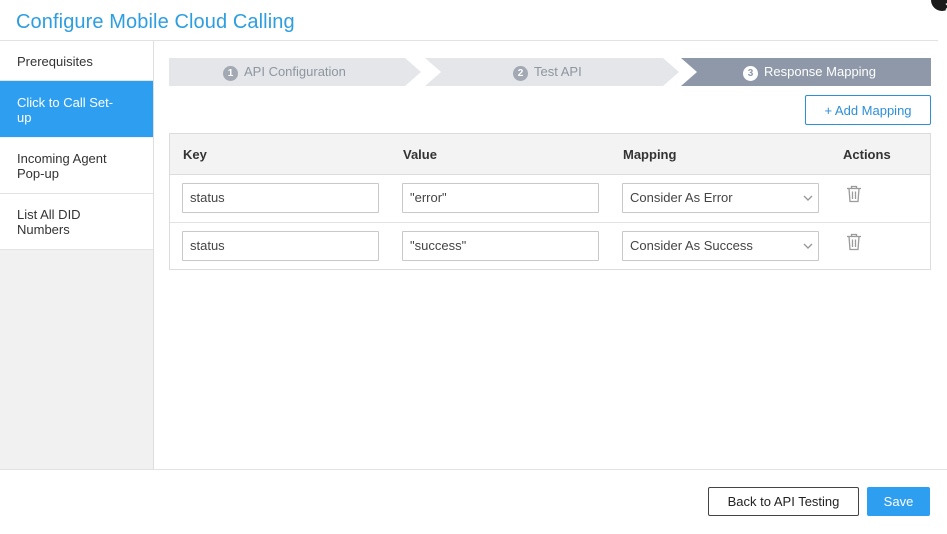 The width and height of the screenshot is (947, 534). What do you see at coordinates (691, 245) in the screenshot?
I see `mapping-select-value: Consider As Success` at bounding box center [691, 245].